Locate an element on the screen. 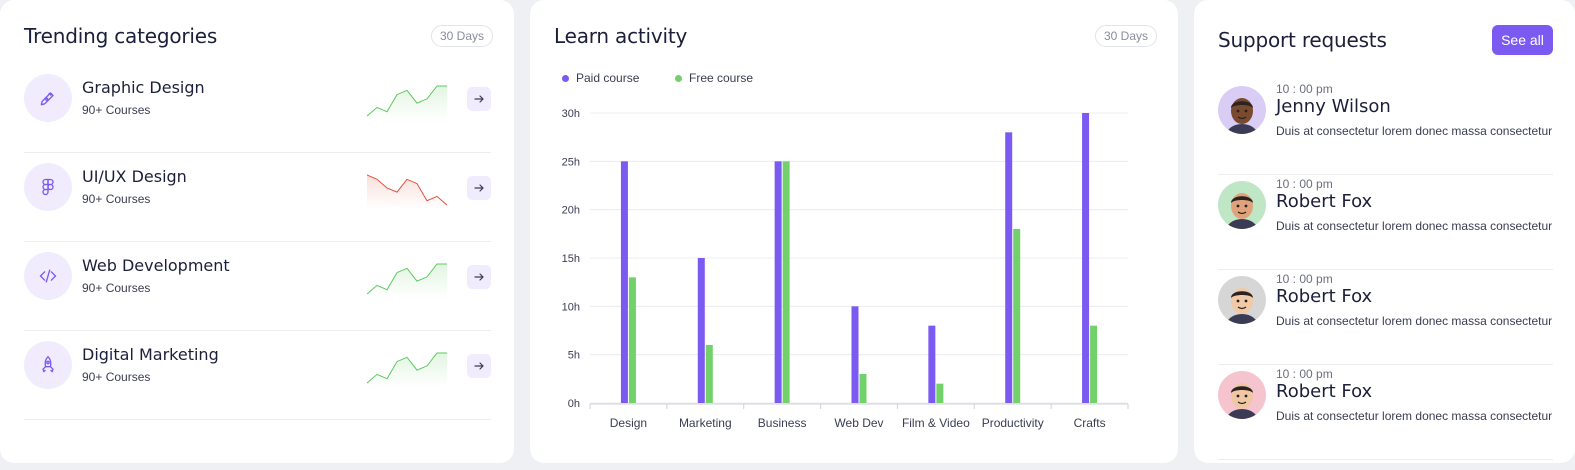 This screenshot has height=470, width=1575. x-tick-label: Web Dev is located at coordinates (858, 423).